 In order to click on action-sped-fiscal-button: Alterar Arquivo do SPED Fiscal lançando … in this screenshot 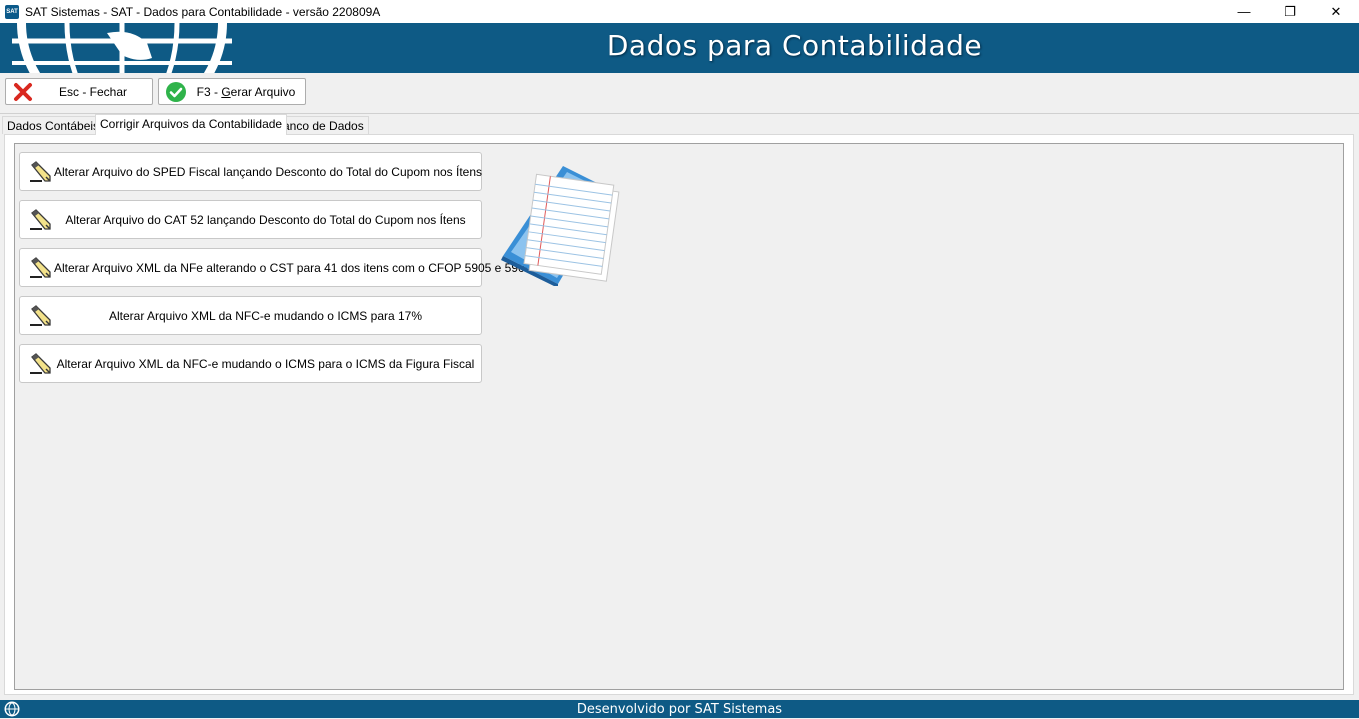, I will do `click(250, 171)`.